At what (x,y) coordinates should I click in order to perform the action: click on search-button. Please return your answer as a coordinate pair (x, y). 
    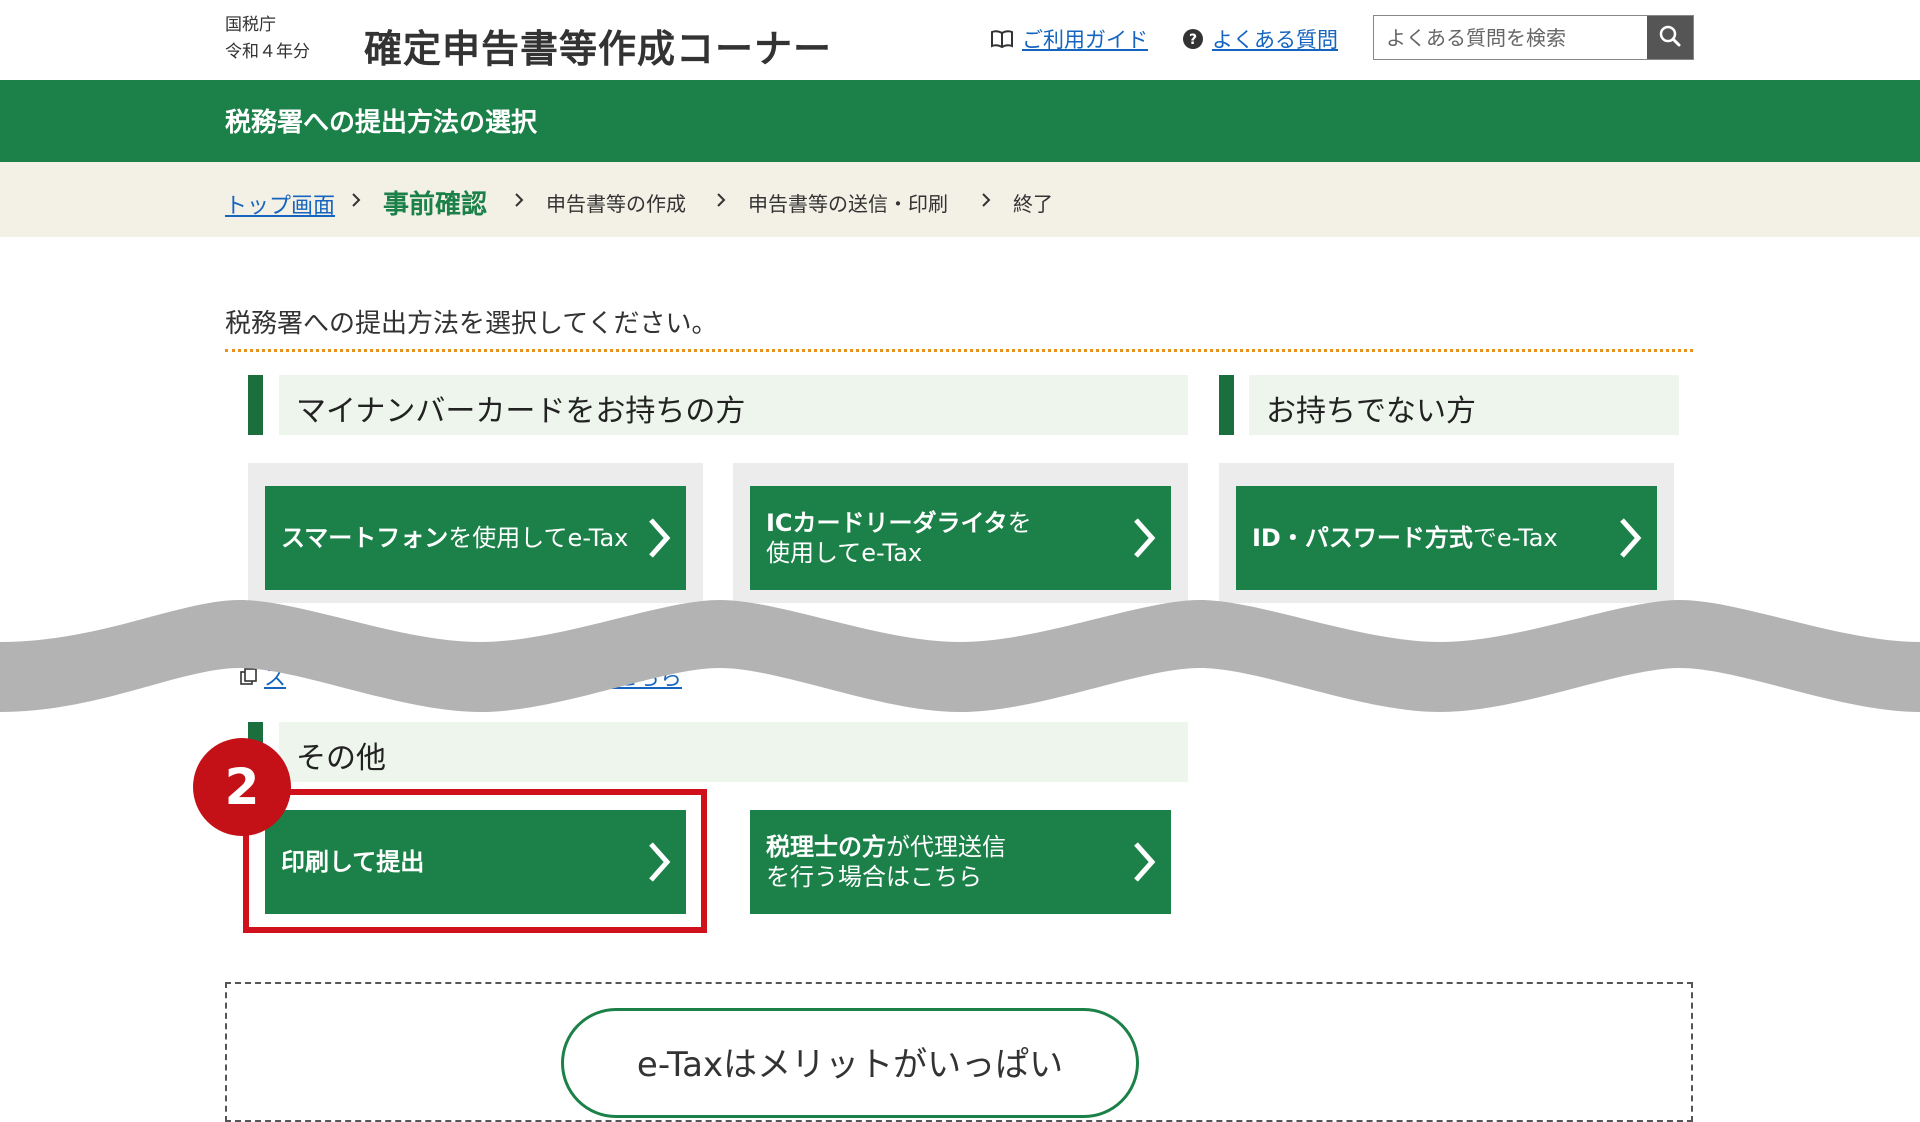
    Looking at the image, I should click on (1670, 37).